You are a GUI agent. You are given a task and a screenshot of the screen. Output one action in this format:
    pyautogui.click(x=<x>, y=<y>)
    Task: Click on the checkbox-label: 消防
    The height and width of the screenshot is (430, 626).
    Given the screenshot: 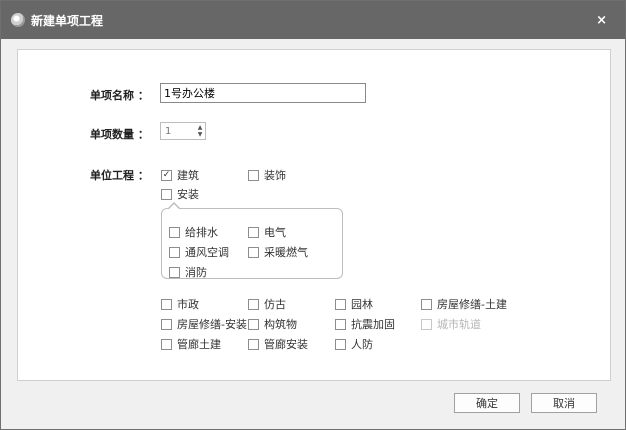 What is the action you would take?
    pyautogui.click(x=196, y=272)
    